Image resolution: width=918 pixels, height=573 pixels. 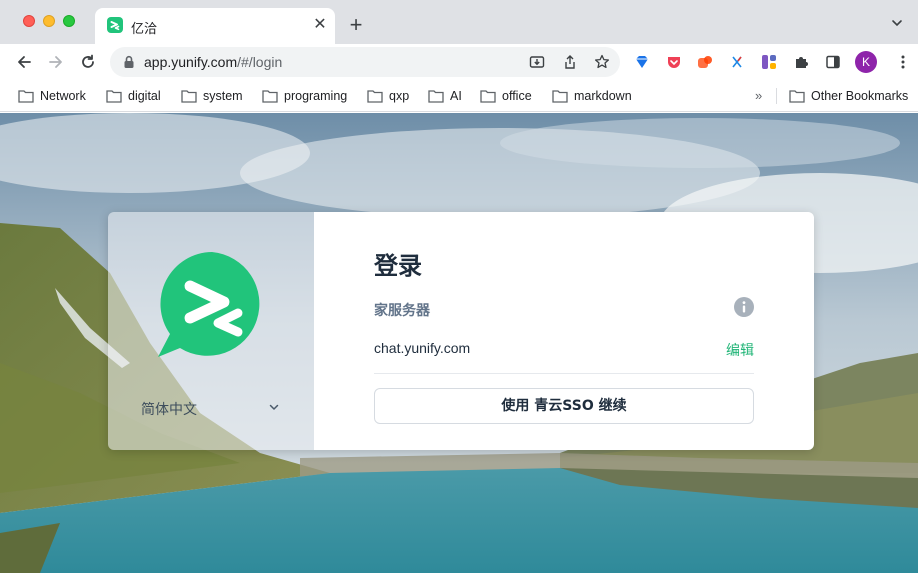 I want to click on homeserver-label: 家服务器, so click(x=402, y=310).